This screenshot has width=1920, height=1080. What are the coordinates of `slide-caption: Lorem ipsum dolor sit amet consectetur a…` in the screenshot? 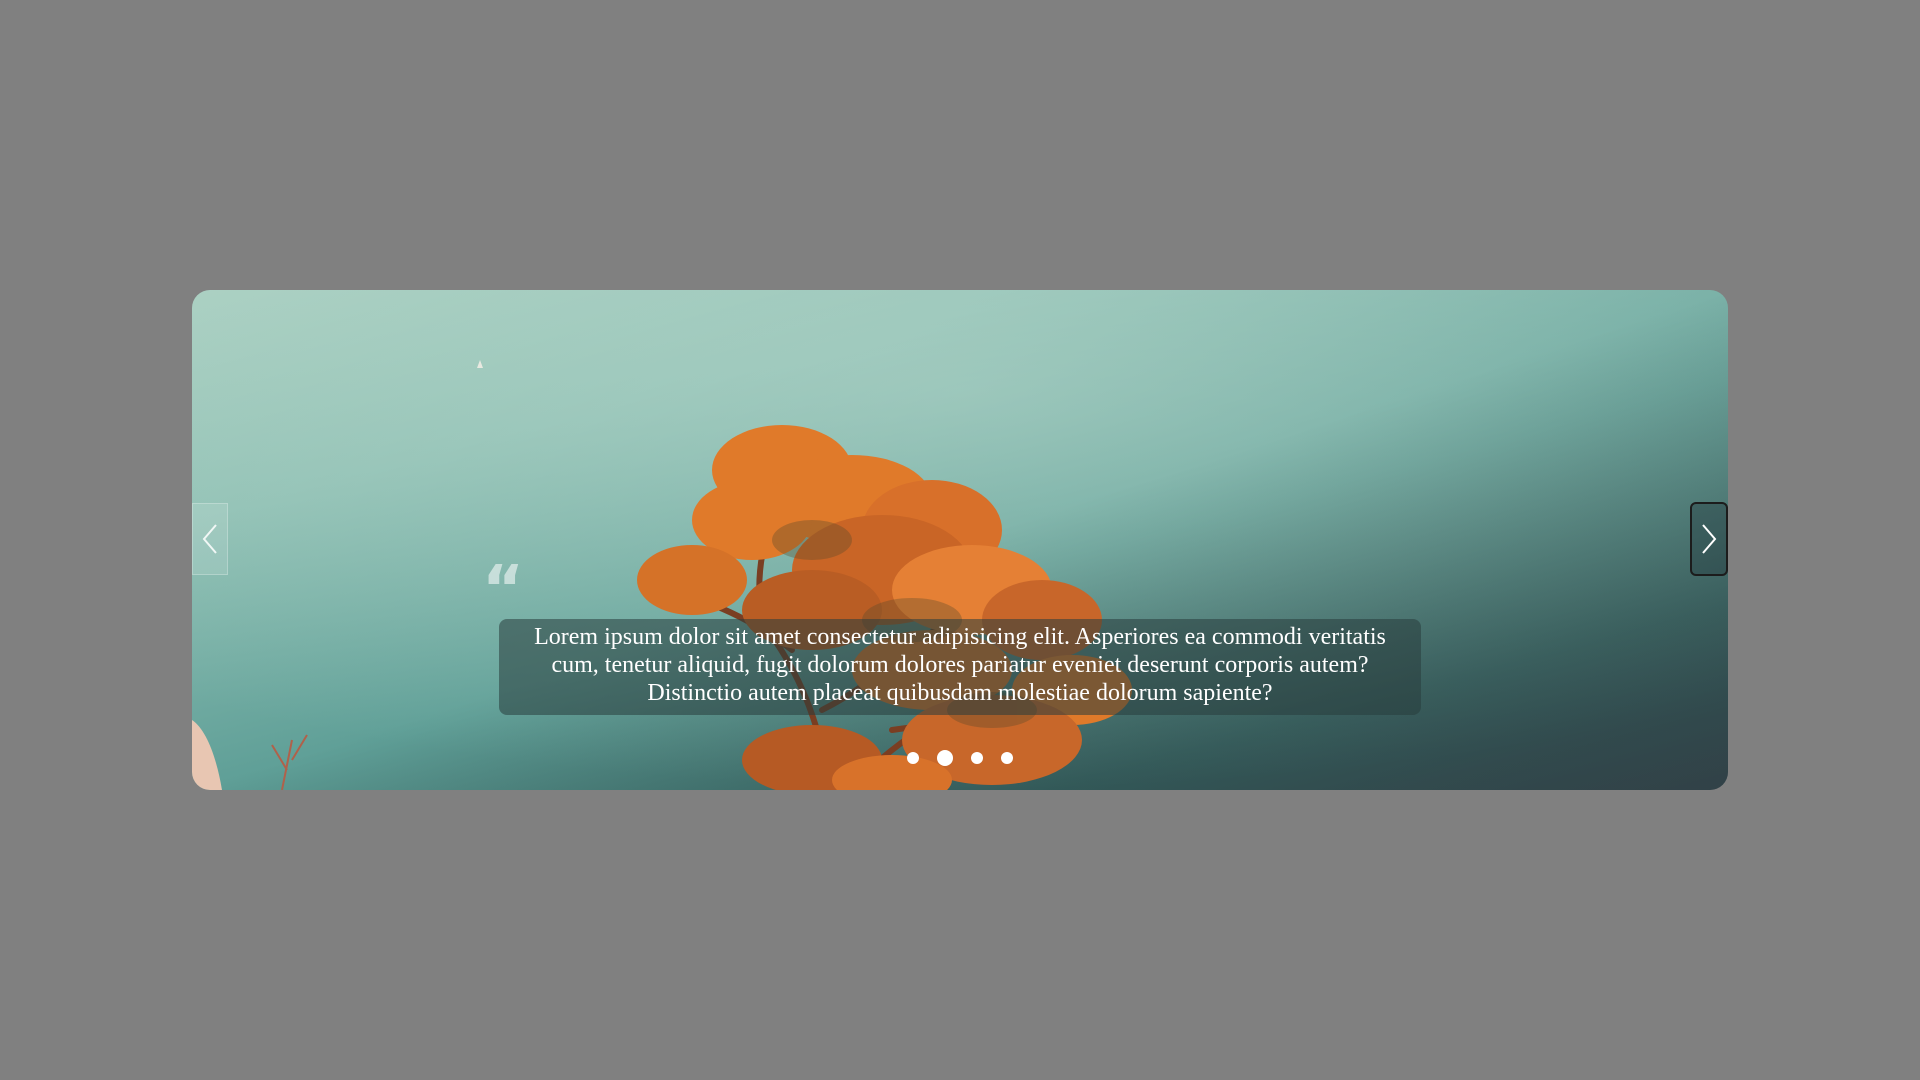 It's located at (960, 667).